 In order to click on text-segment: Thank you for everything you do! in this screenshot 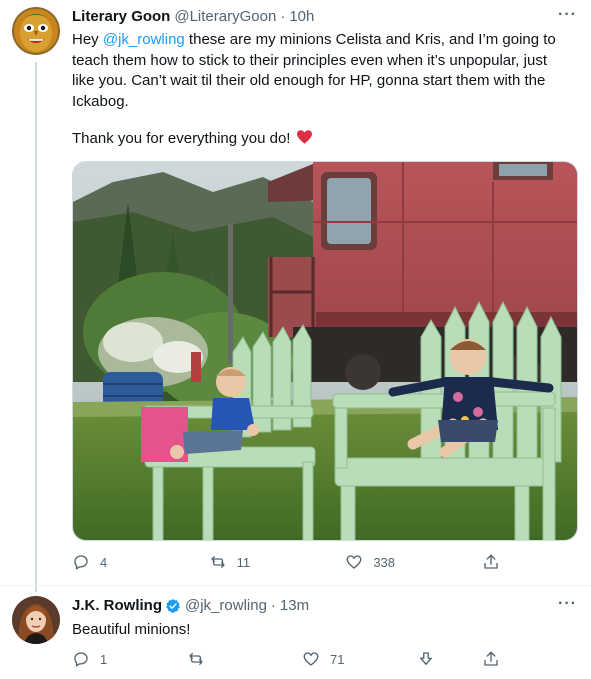, I will do `click(181, 138)`.